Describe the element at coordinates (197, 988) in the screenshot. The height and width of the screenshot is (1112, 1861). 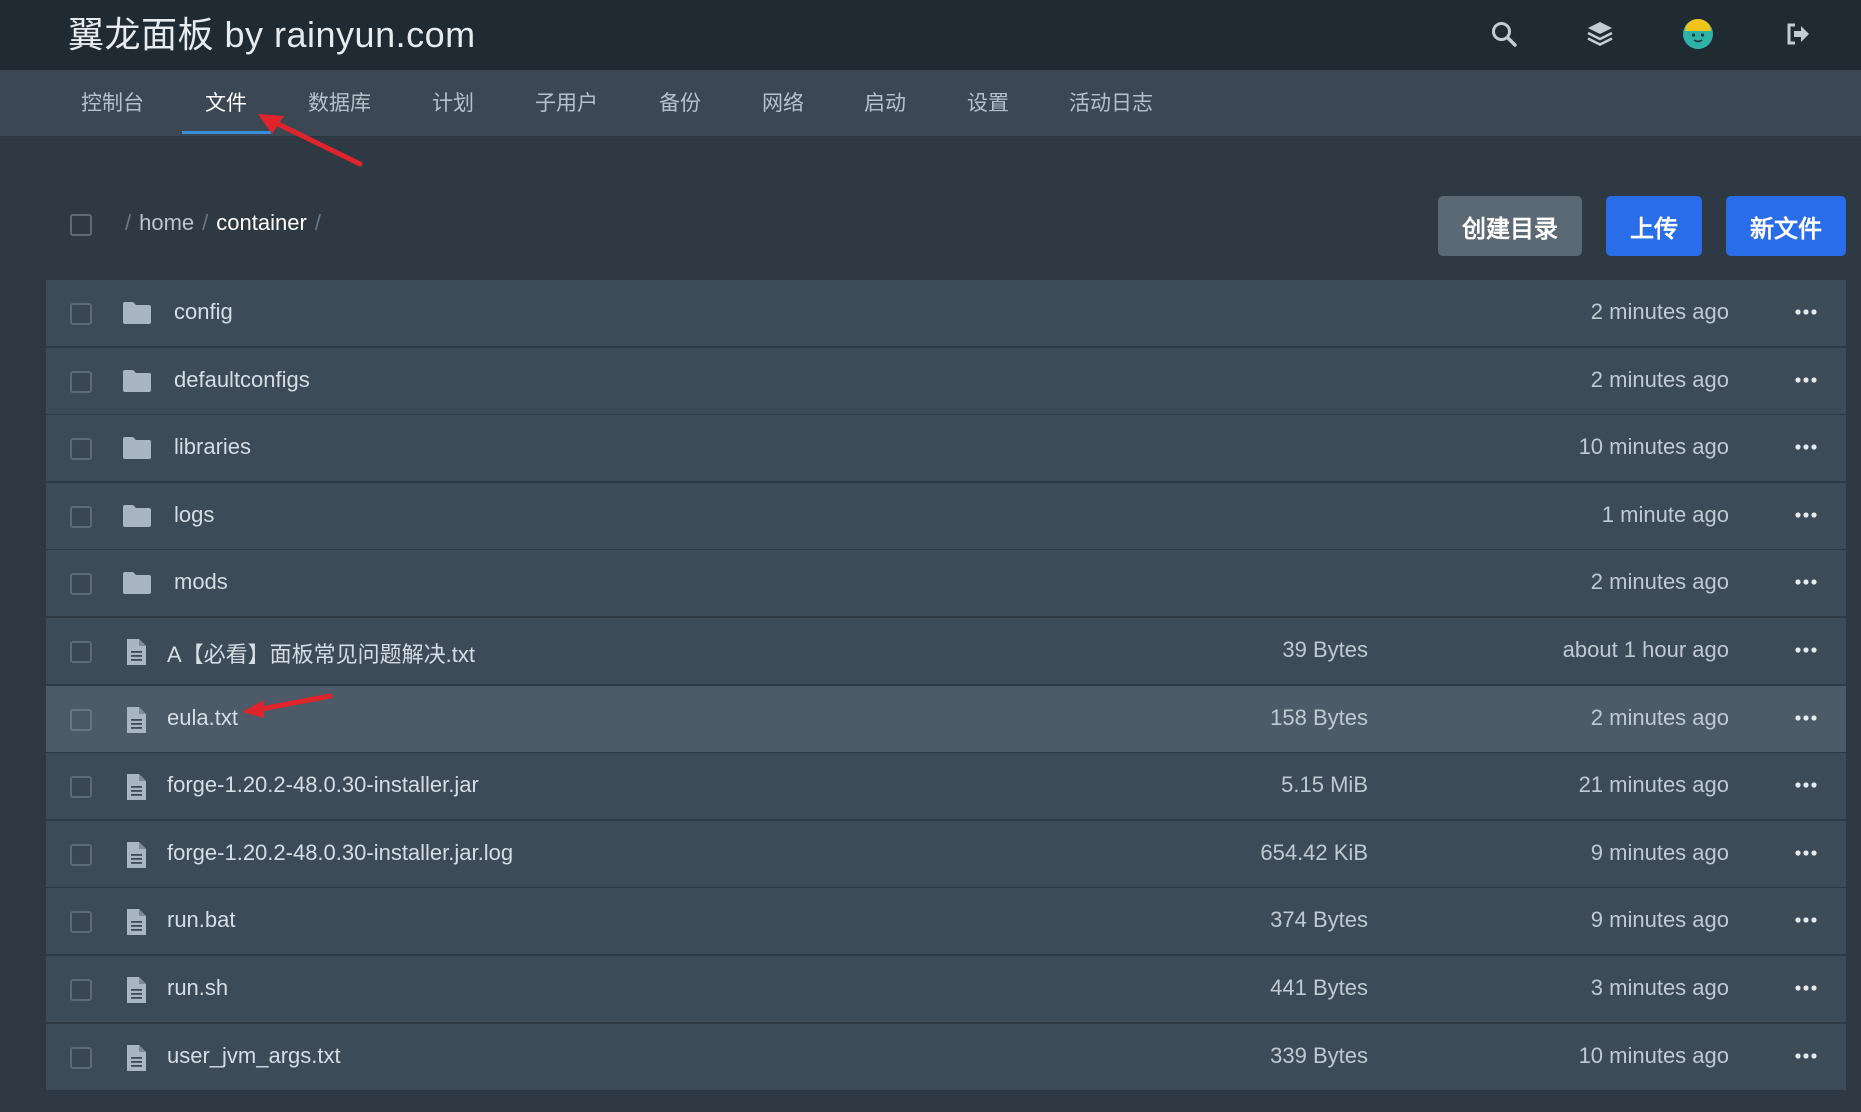
I see `file-name: run.sh` at that location.